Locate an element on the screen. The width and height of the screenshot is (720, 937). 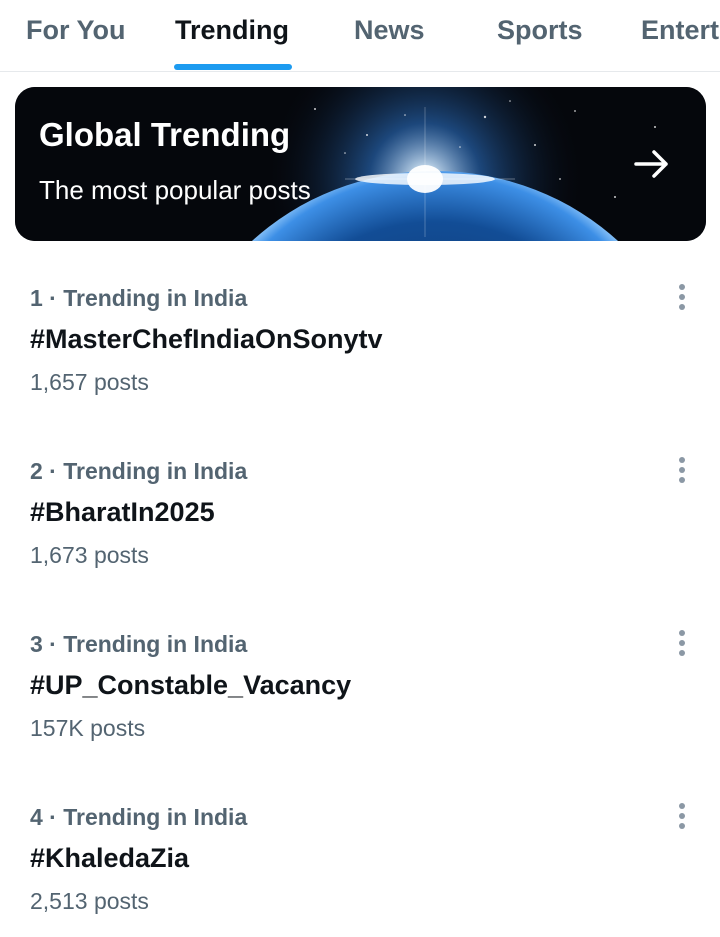
trend-hashtag: #MasterChefIndiaOnSonytv is located at coordinates (206, 339).